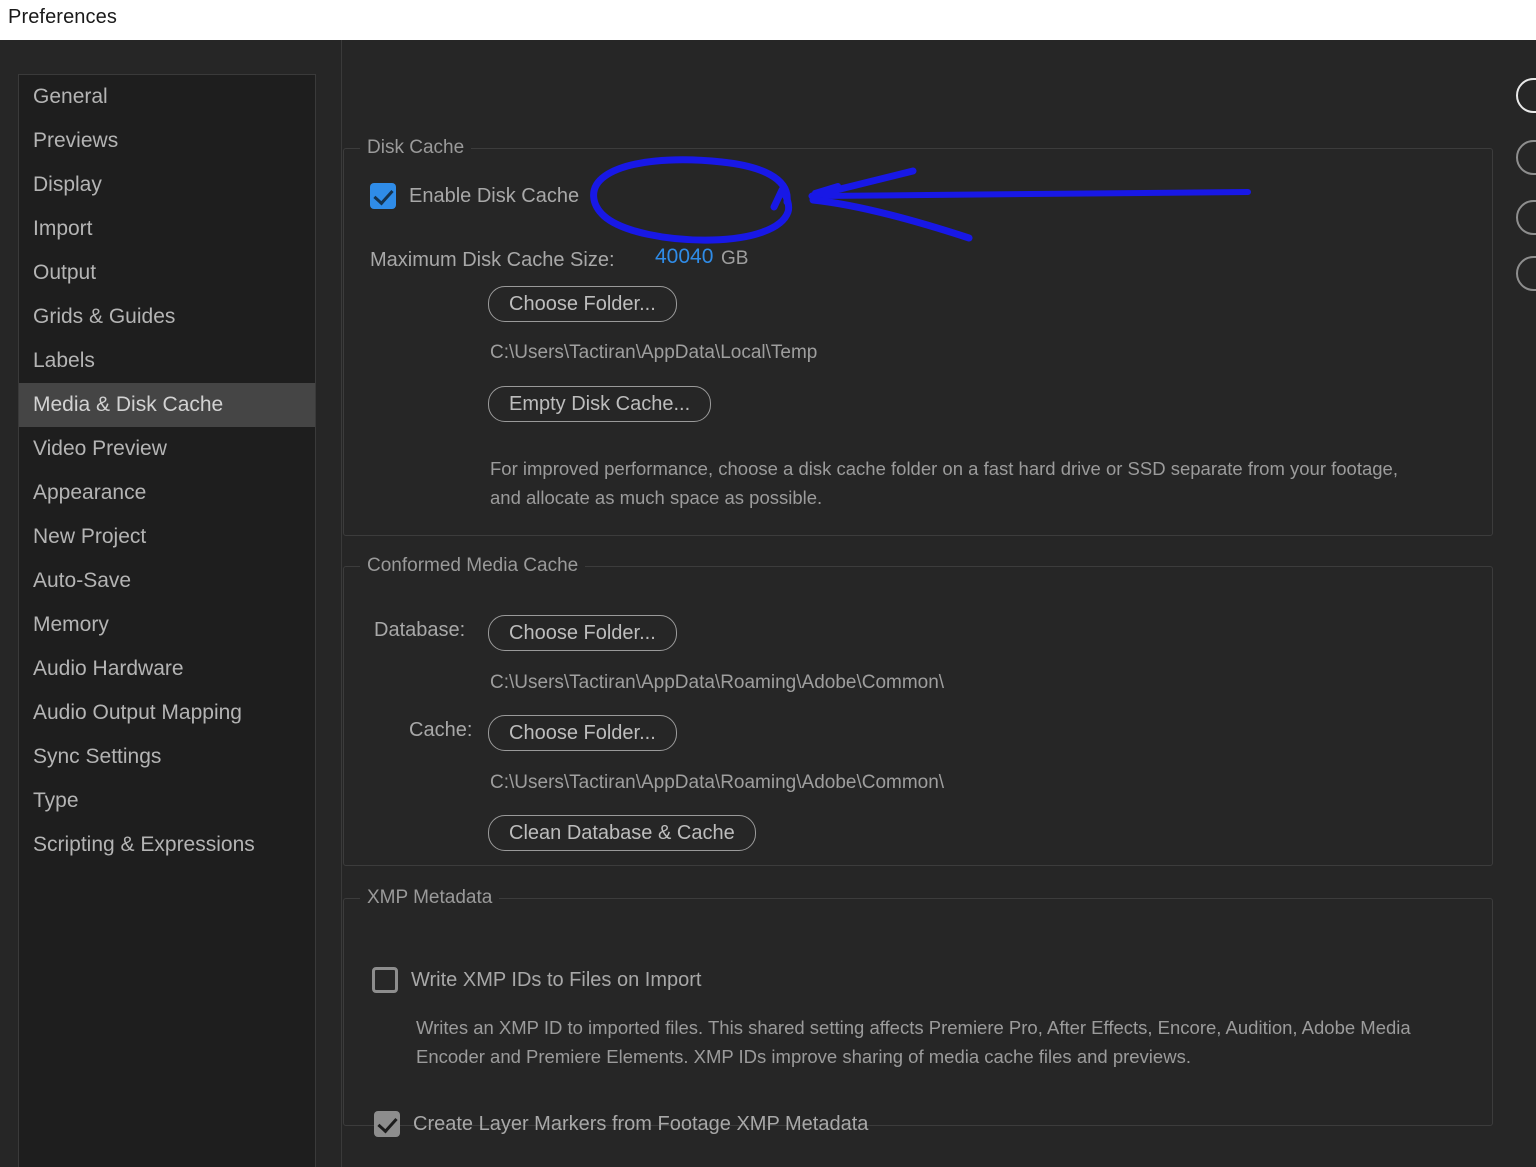 This screenshot has width=1536, height=1167. What do you see at coordinates (97, 756) in the screenshot?
I see `sidebar-item-label: Sync Settings` at bounding box center [97, 756].